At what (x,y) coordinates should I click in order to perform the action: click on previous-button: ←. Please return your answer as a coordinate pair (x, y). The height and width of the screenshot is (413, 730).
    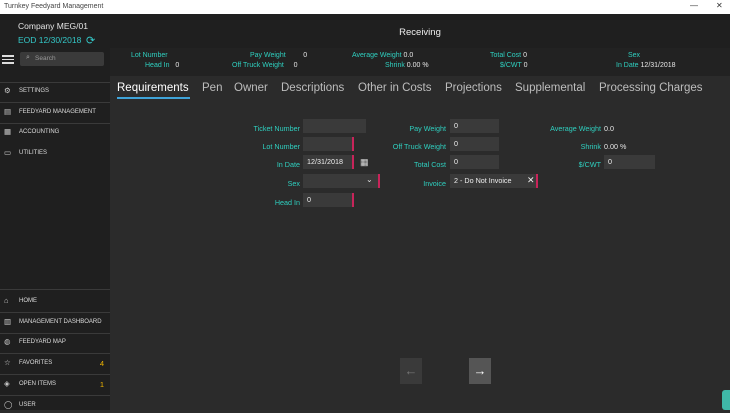
    Looking at the image, I should click on (411, 371).